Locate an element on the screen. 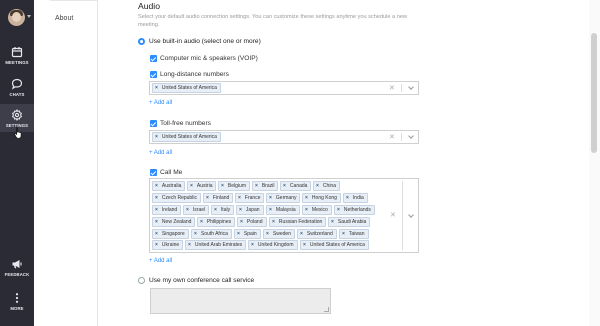  tag-label: Singapore is located at coordinates (173, 234).